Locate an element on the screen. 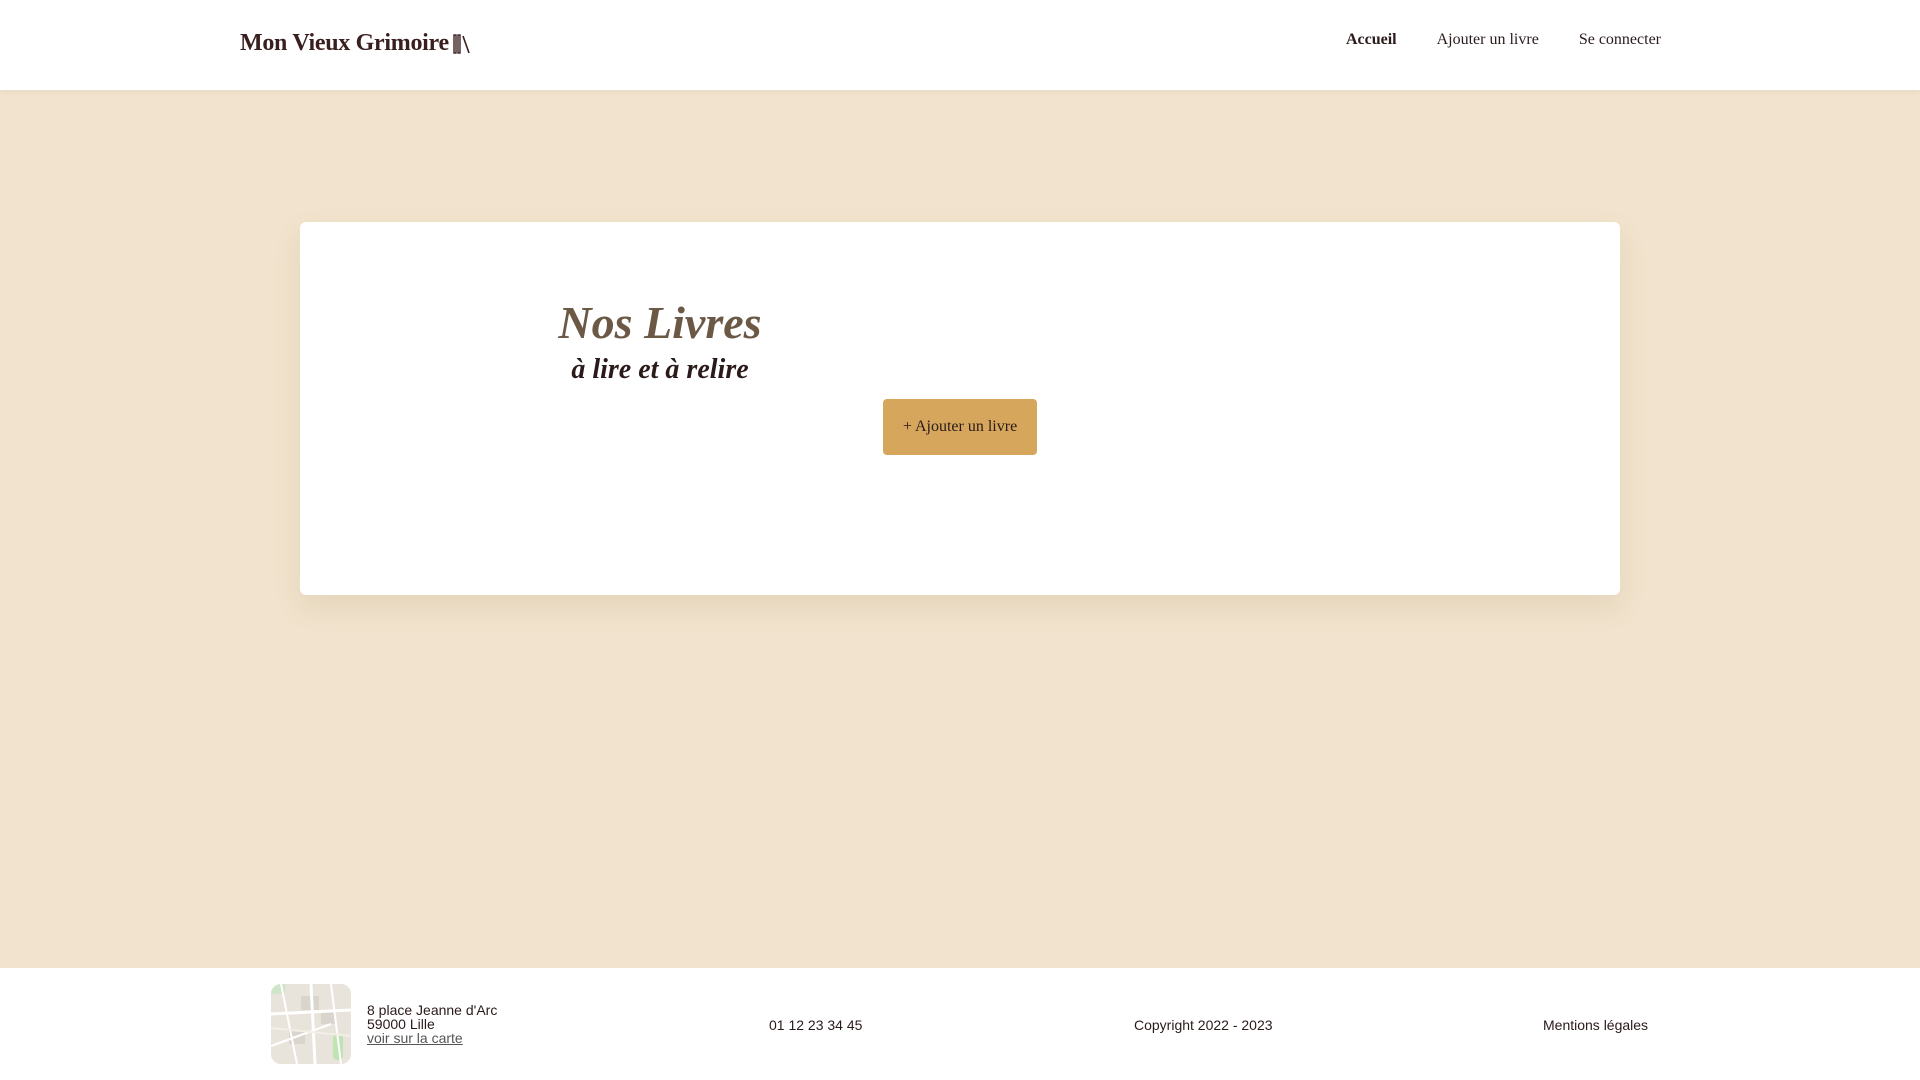 The height and width of the screenshot is (1080, 1920). page-title: Nos Livres is located at coordinates (660, 322).